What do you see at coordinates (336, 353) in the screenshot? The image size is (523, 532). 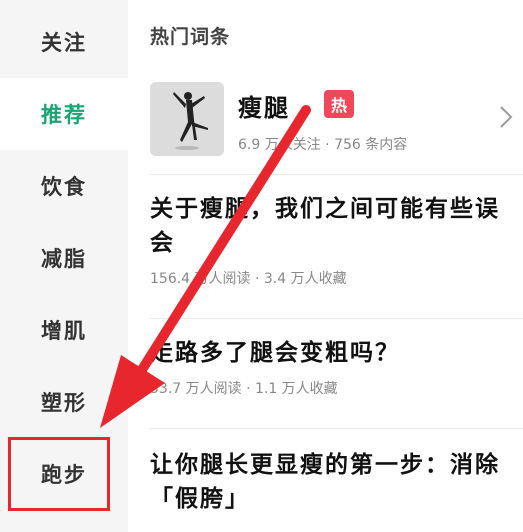 I see `article-title: 走路多了腿会变粗吗？` at bounding box center [336, 353].